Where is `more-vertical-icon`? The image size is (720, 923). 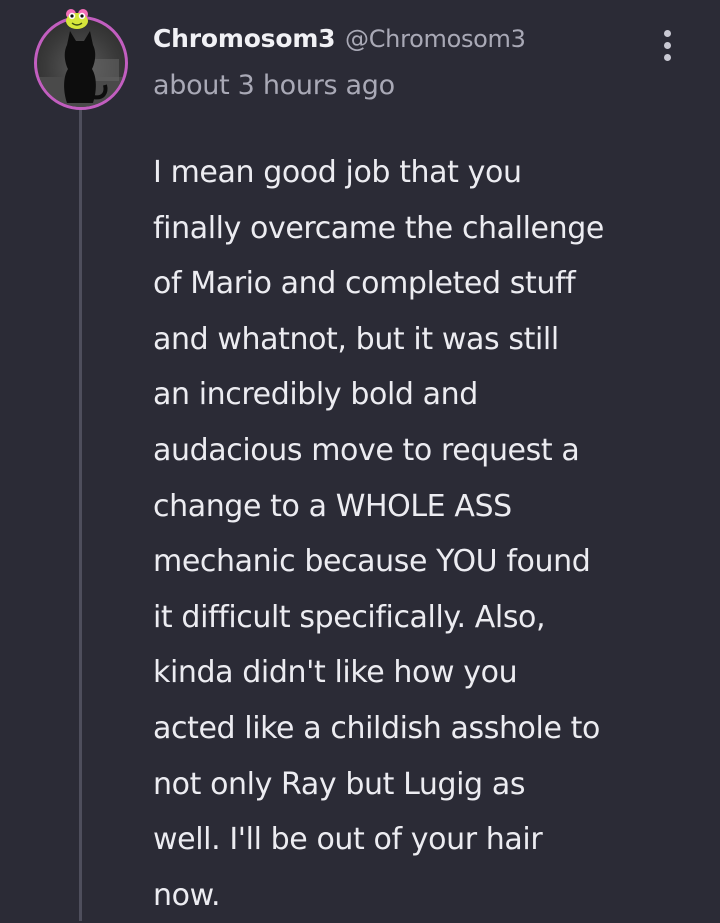
more-vertical-icon is located at coordinates (667, 33).